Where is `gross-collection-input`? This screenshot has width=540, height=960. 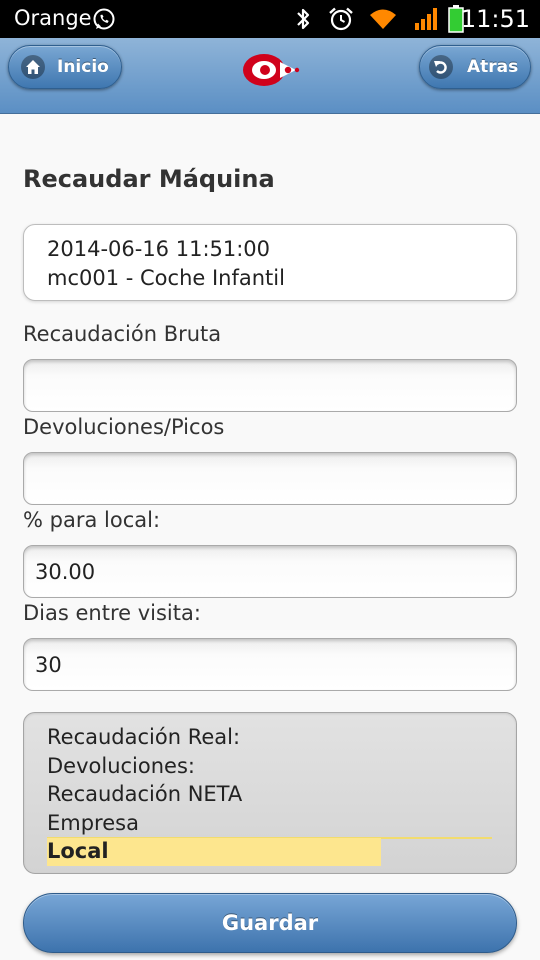 gross-collection-input is located at coordinates (270, 385).